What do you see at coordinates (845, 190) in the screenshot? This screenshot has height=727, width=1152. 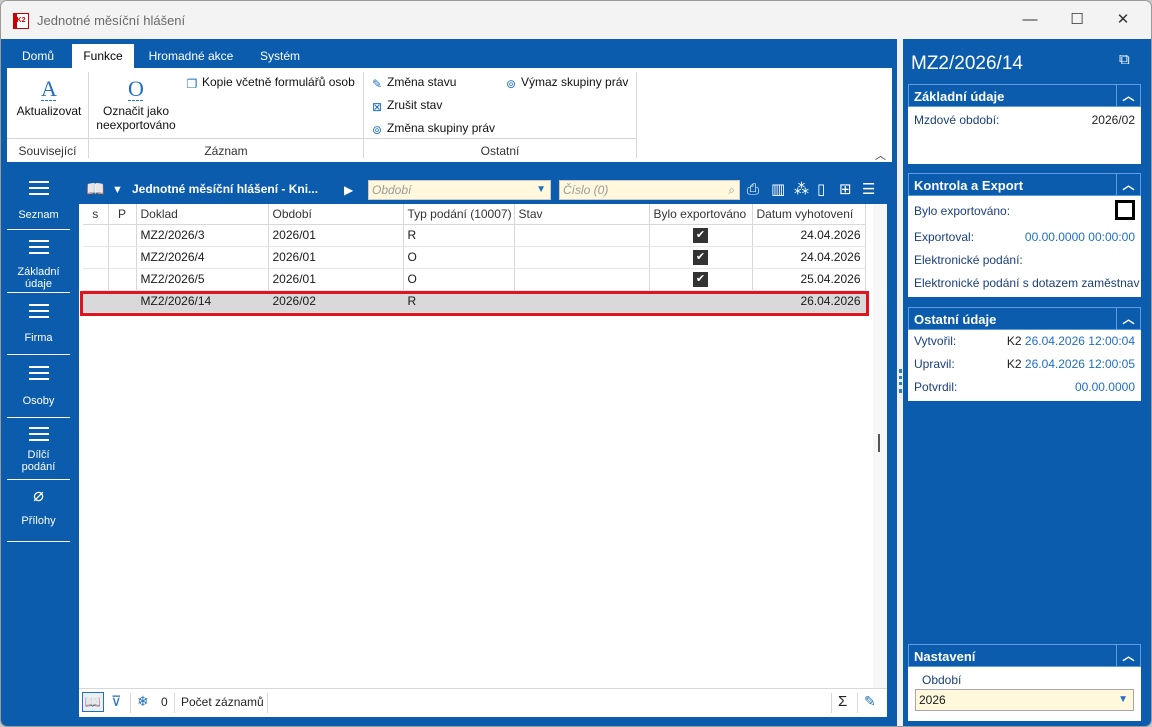 I see `excel-icon: ⊞` at bounding box center [845, 190].